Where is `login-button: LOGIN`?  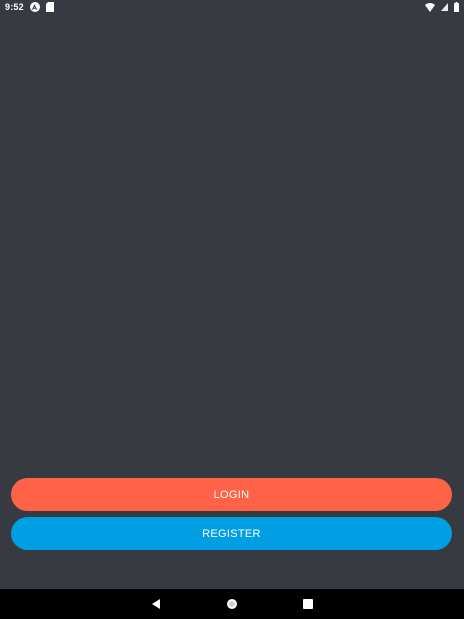
login-button: LOGIN is located at coordinates (231, 494).